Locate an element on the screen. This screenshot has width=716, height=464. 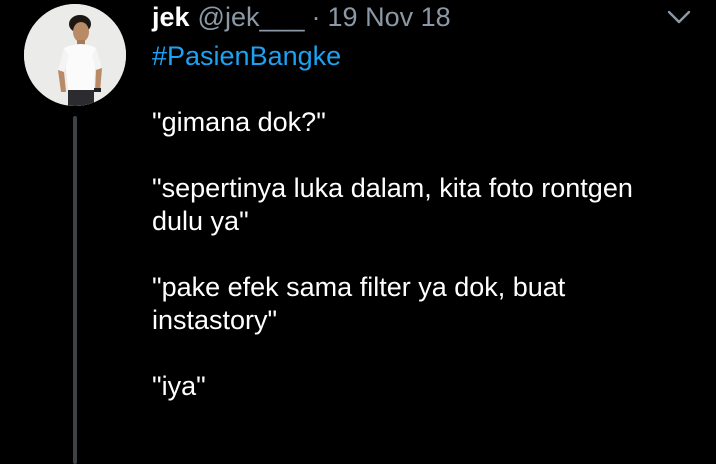
thread-line is located at coordinates (75, 290).